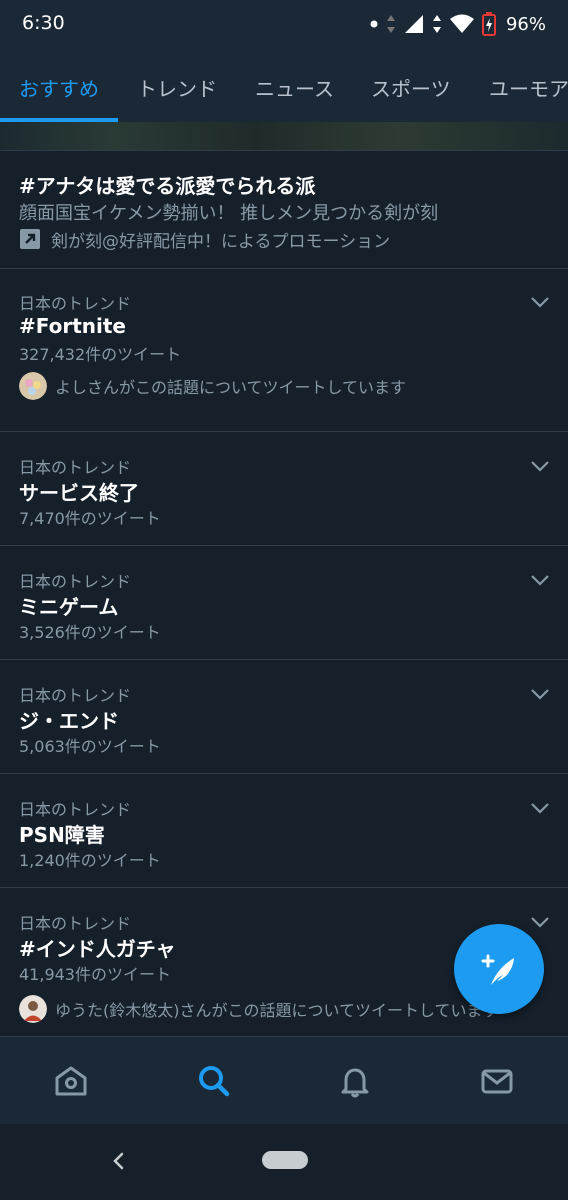 The image size is (568, 1200). What do you see at coordinates (528, 87) in the screenshot?
I see `tab-humor: ユーモア` at bounding box center [528, 87].